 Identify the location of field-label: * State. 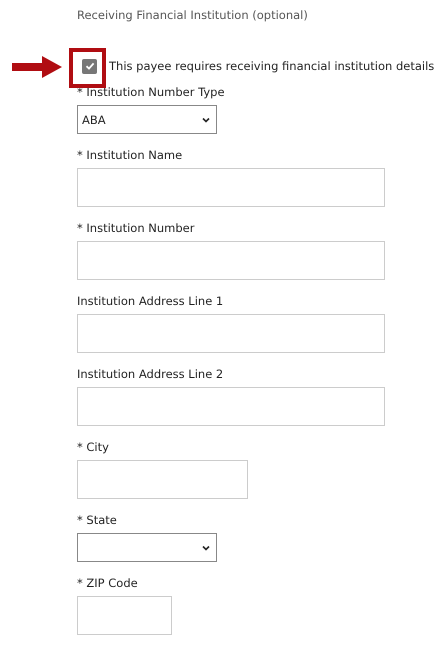
(97, 520).